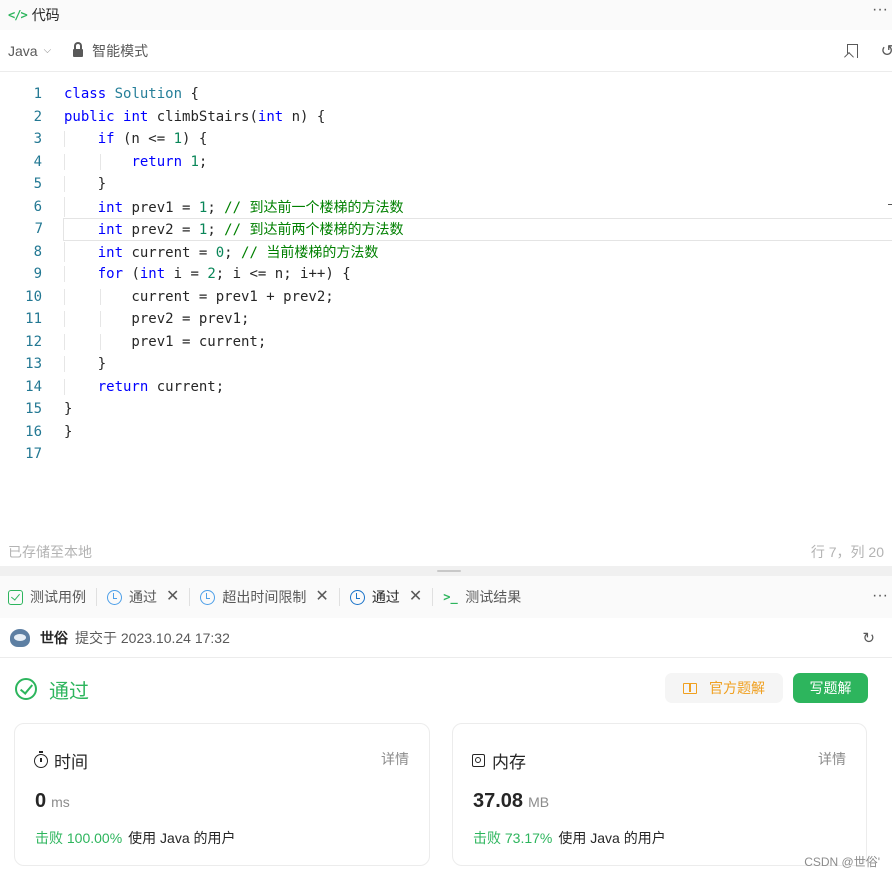  What do you see at coordinates (842, 862) in the screenshot?
I see `watermark: CSDN @世俗'` at bounding box center [842, 862].